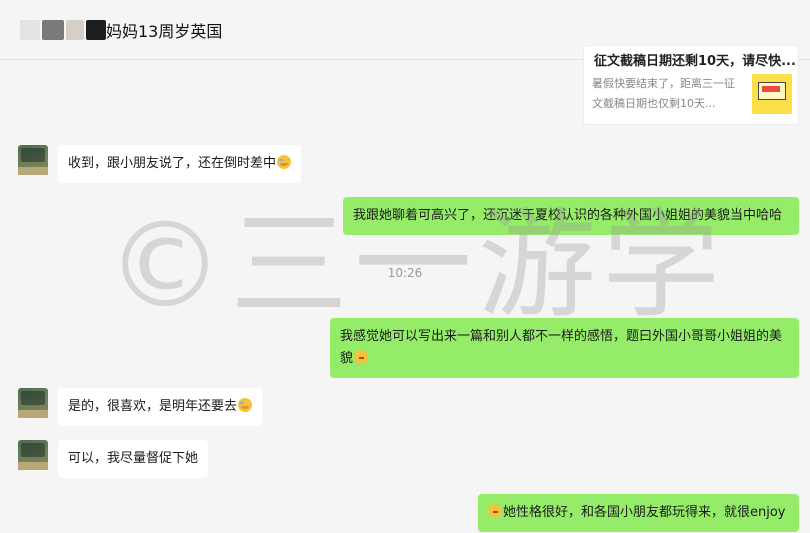 The height and width of the screenshot is (533, 810). I want to click on message-text: 我感觉她可以写出来一篇和别人都不一样的感悟，题曰外国小哥哥小姐姐的美貌, so click(561, 347).